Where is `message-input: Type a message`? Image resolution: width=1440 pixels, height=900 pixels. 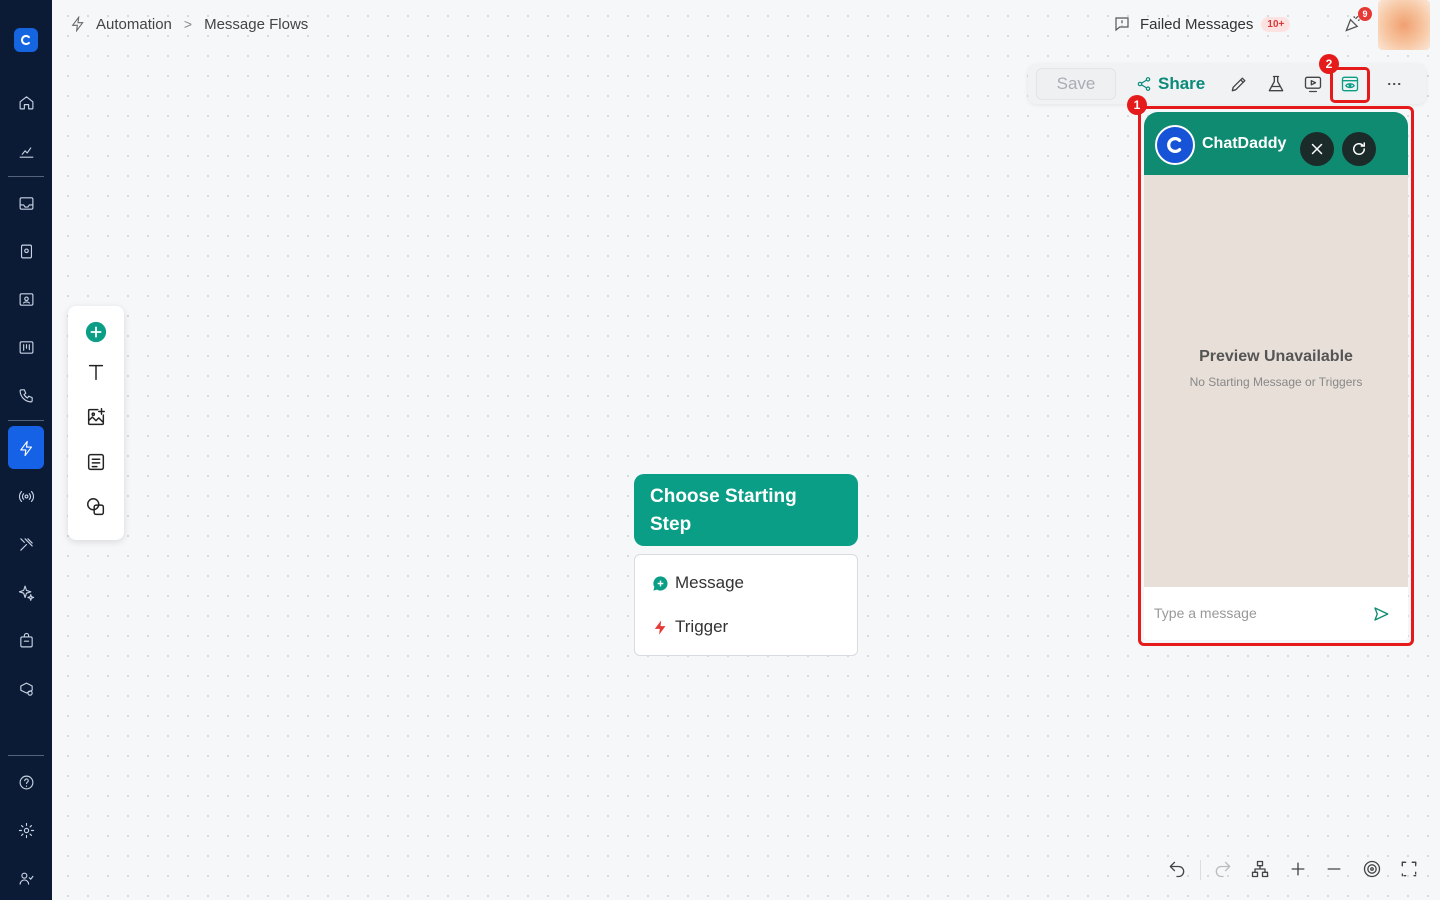 message-input: Type a message is located at coordinates (1205, 613).